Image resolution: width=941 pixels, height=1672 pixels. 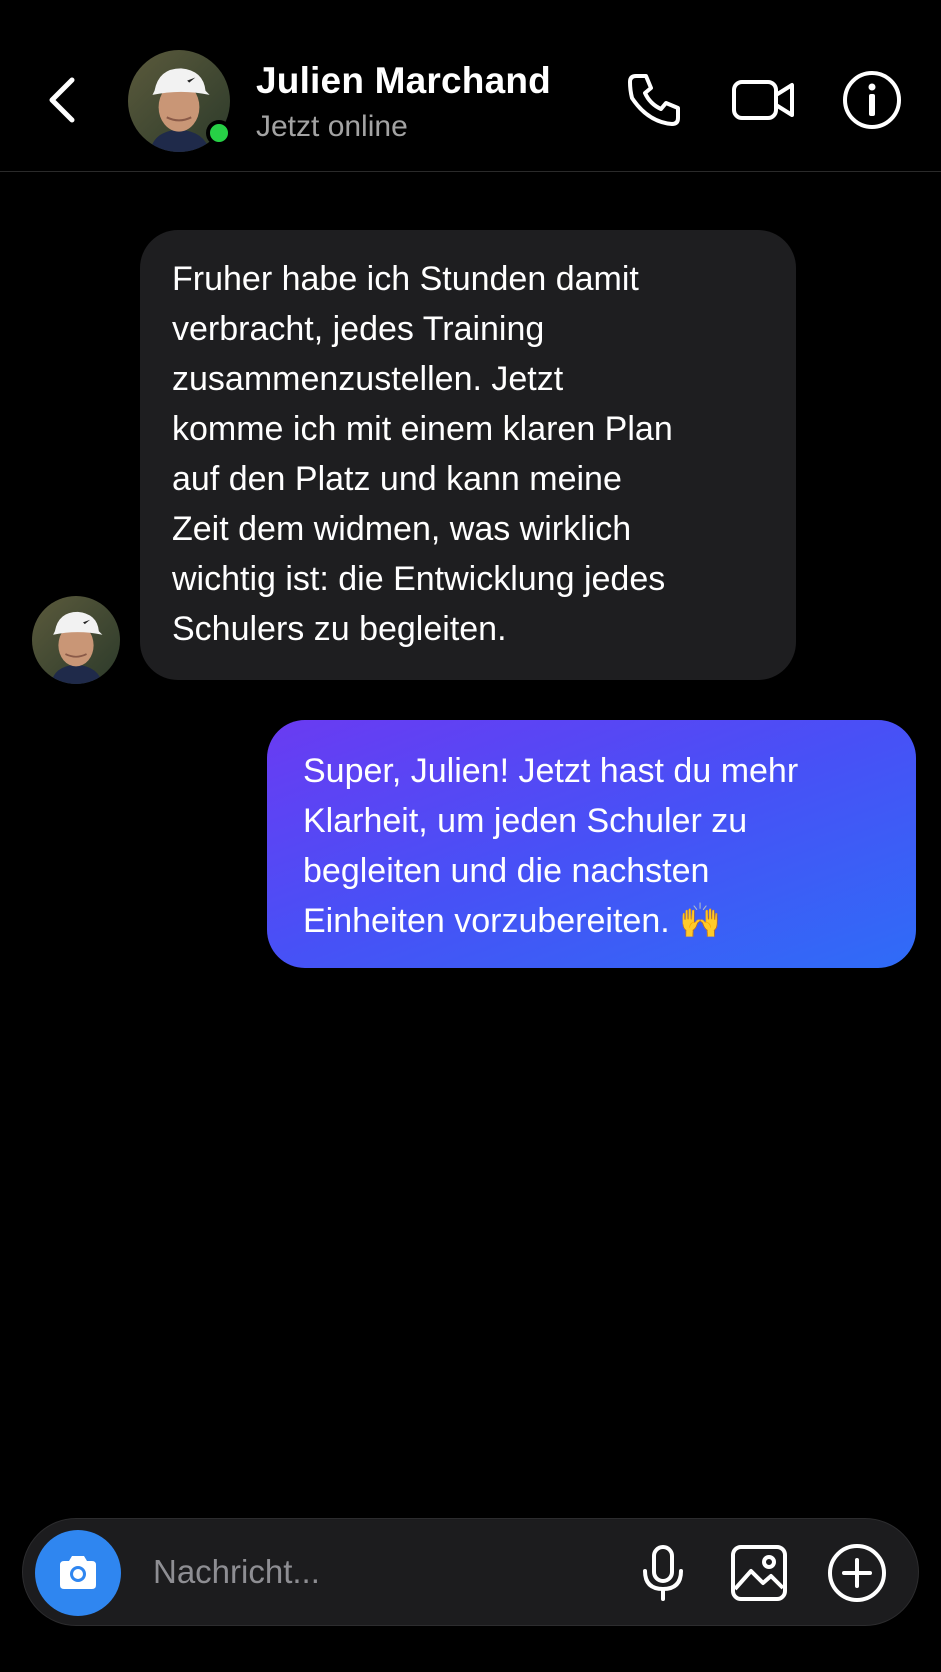 I want to click on contact-status: Jetzt online, so click(x=332, y=126).